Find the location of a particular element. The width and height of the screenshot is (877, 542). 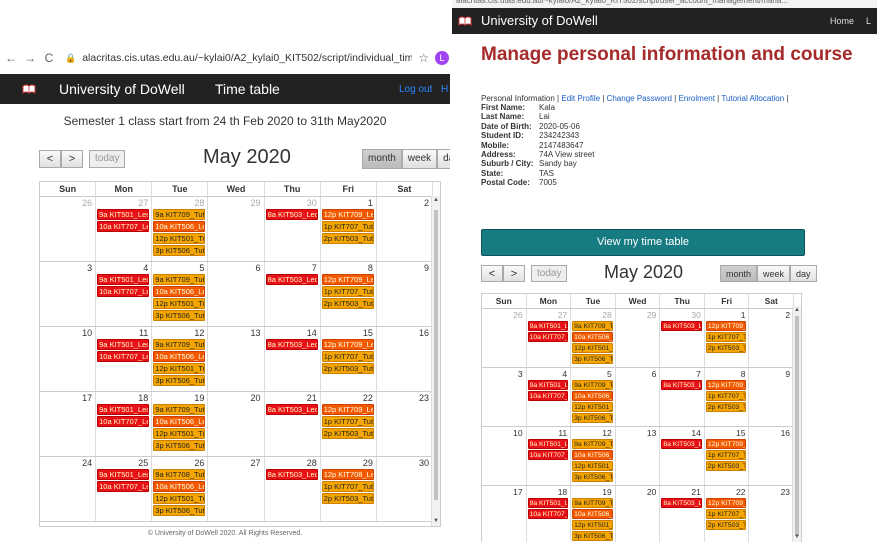

calendar-day-cell: 26 is located at coordinates (68, 229).